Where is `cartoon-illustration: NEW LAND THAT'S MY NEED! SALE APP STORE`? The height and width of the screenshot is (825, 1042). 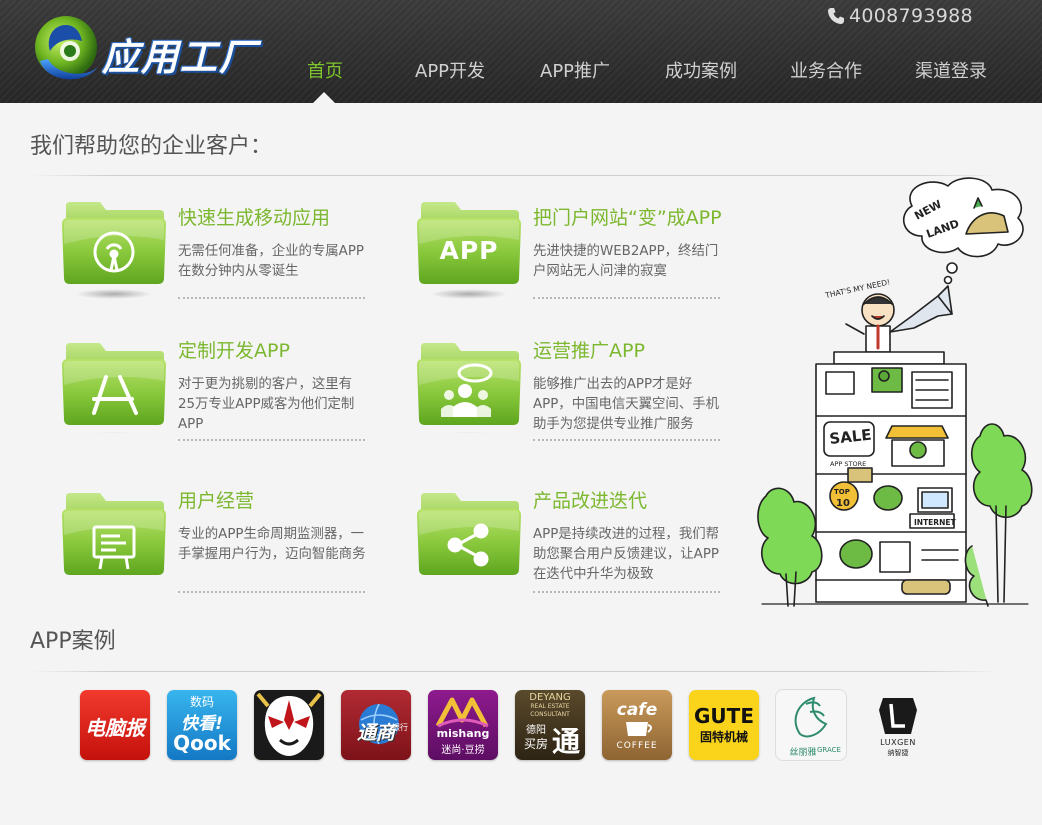
cartoon-illustration: NEW LAND THAT'S MY NEED! SALE APP STORE is located at coordinates (893, 394).